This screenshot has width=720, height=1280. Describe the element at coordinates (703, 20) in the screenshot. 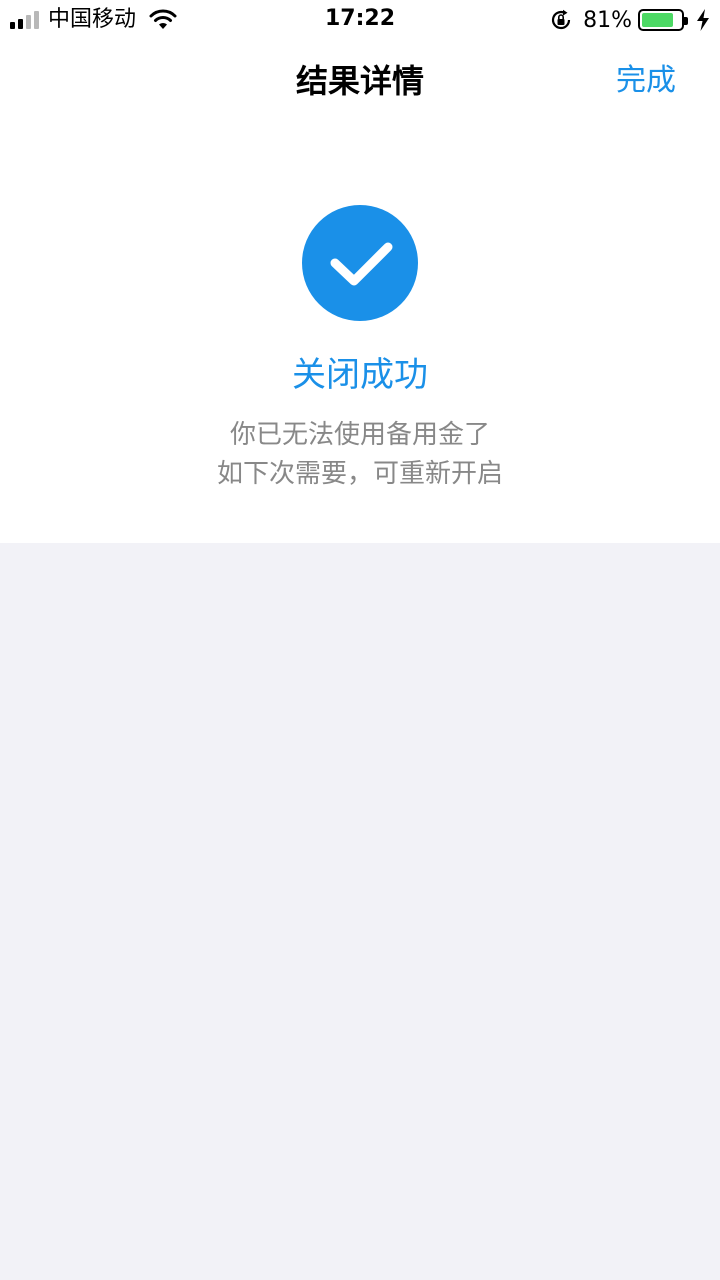

I see `charging-icon` at that location.